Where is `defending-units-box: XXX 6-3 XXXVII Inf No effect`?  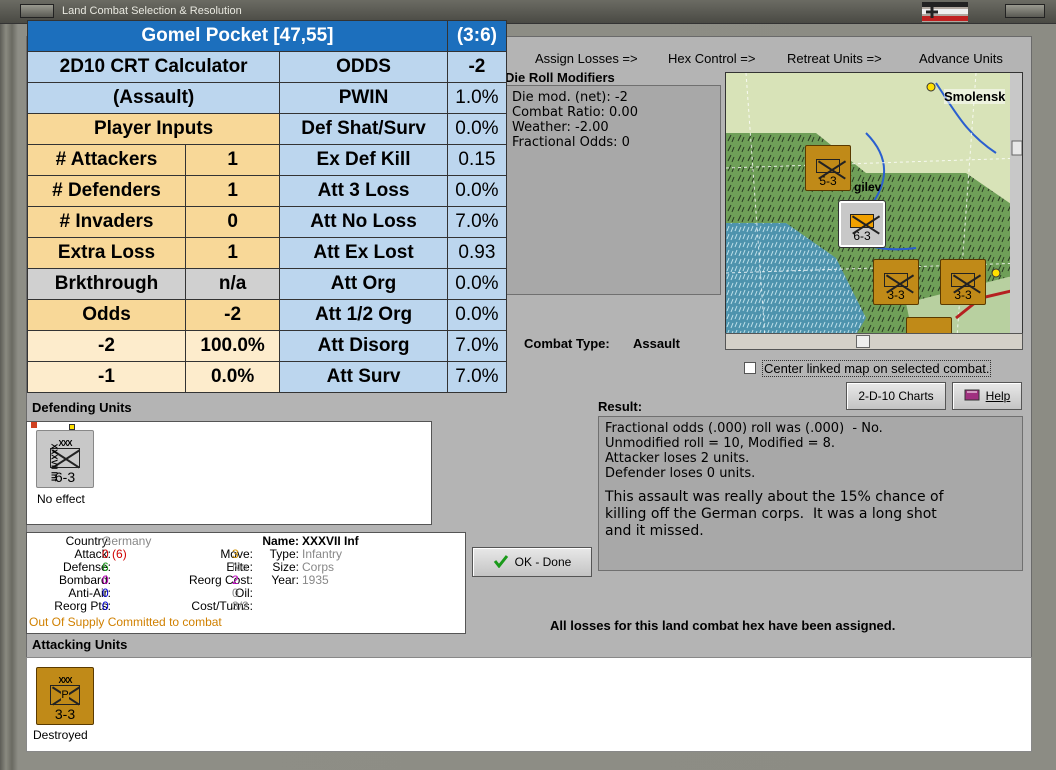
defending-units-box: XXX 6-3 XXXVII Inf No effect is located at coordinates (229, 473).